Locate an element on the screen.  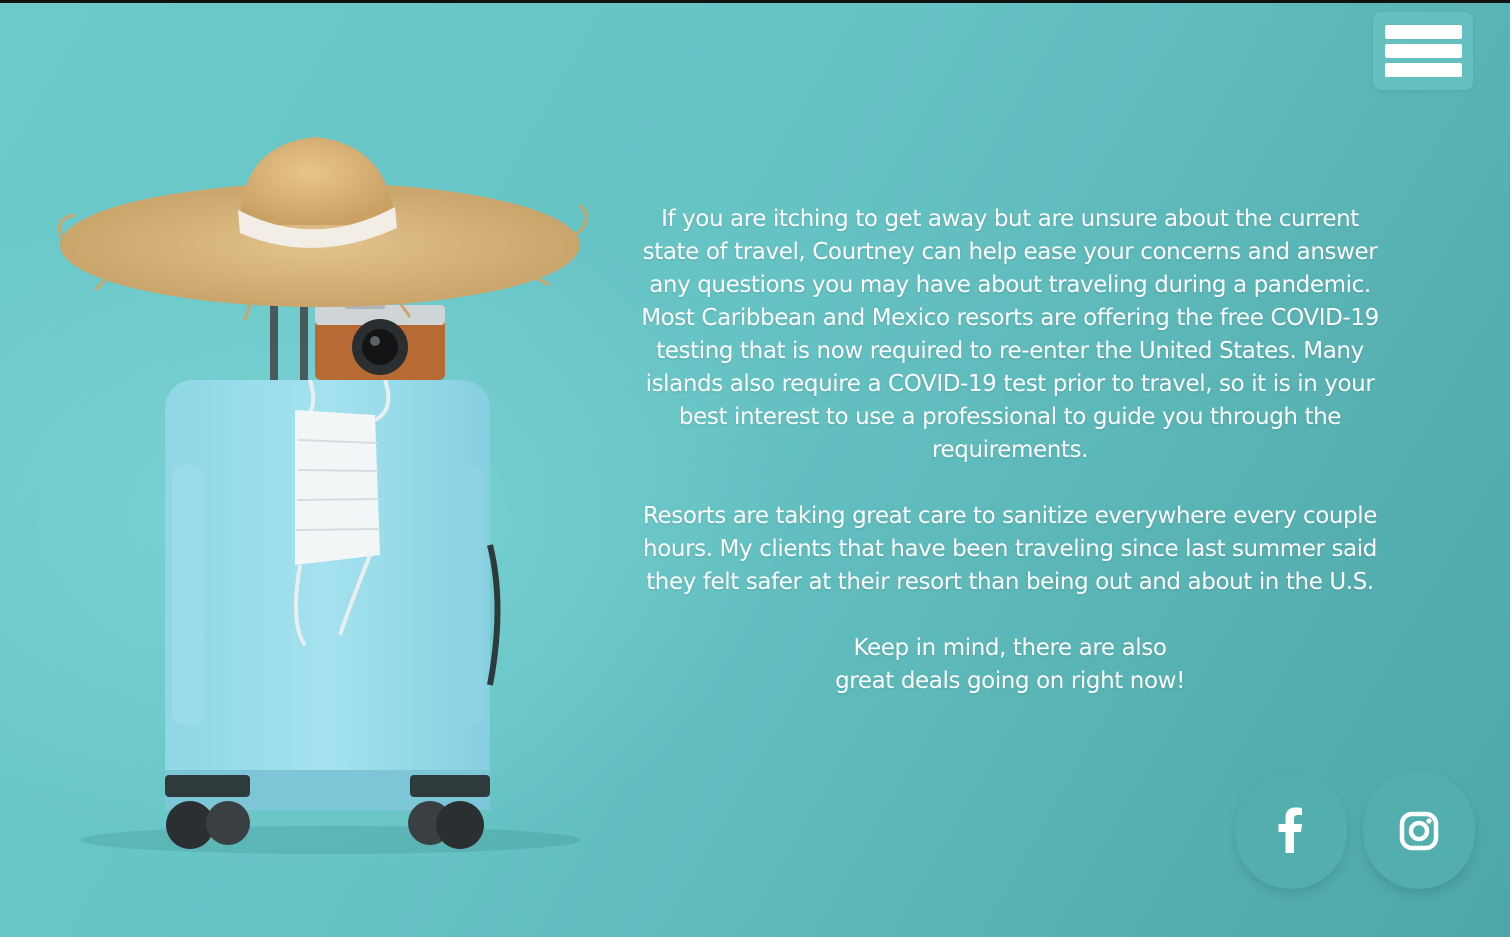
instagram-icon is located at coordinates (1419, 831).